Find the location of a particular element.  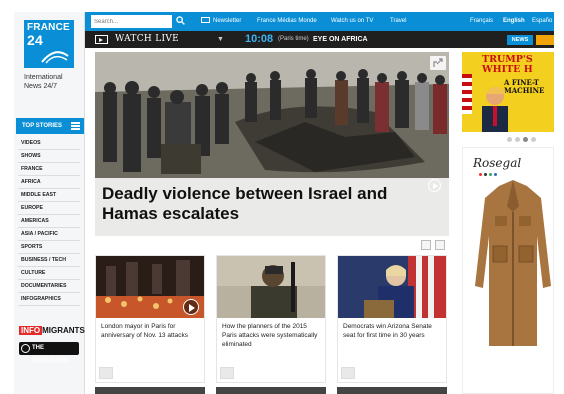

live-program: EYE ON AFRICA is located at coordinates (340, 39).